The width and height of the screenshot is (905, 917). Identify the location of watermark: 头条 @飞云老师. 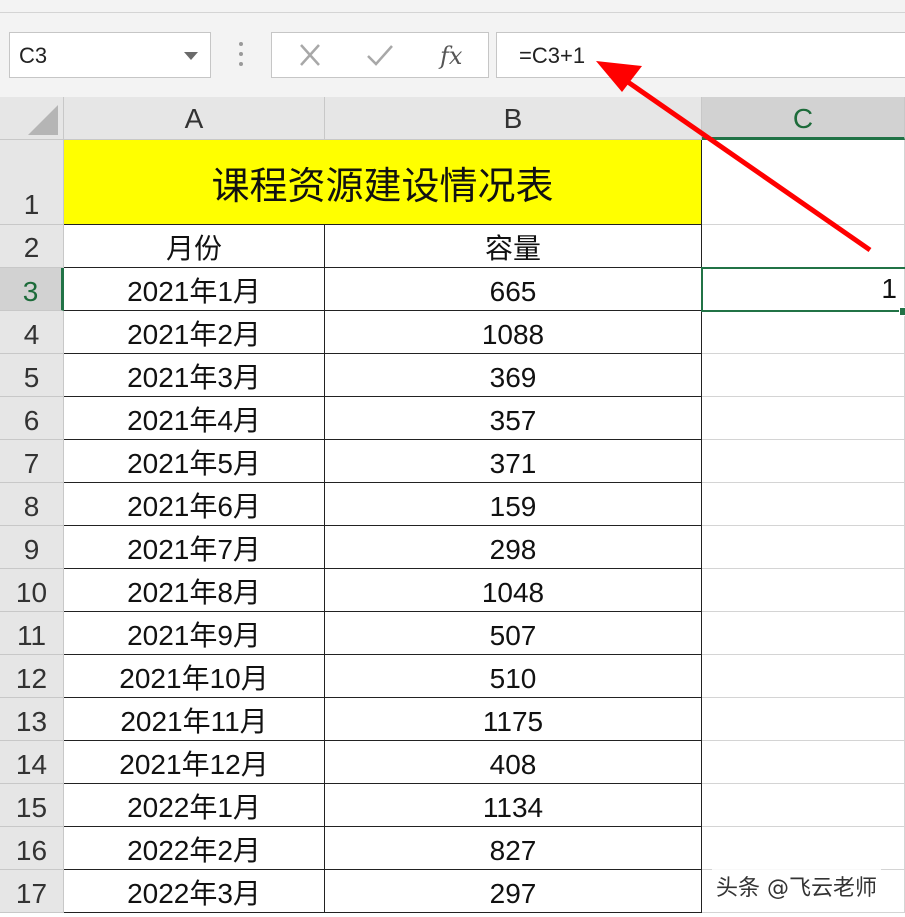
(796, 886).